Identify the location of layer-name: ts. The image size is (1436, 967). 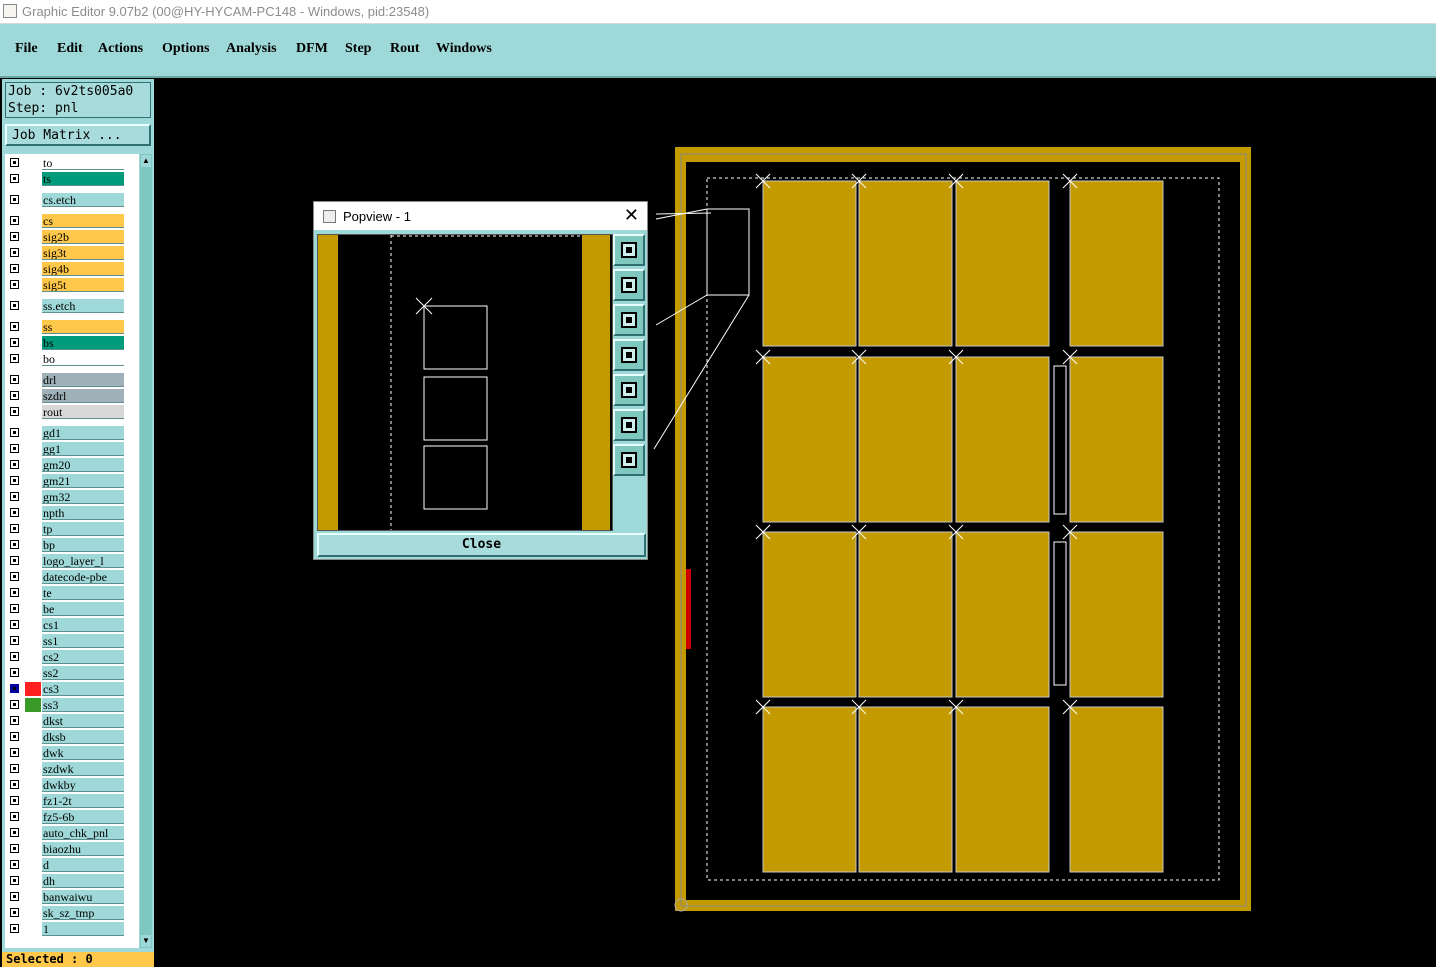
(83, 179).